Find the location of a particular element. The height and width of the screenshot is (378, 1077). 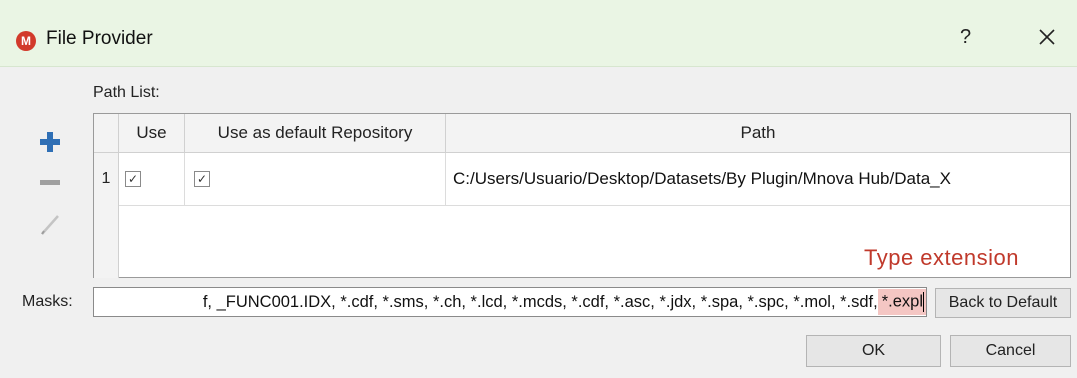

edit-path-button is located at coordinates (50, 224).